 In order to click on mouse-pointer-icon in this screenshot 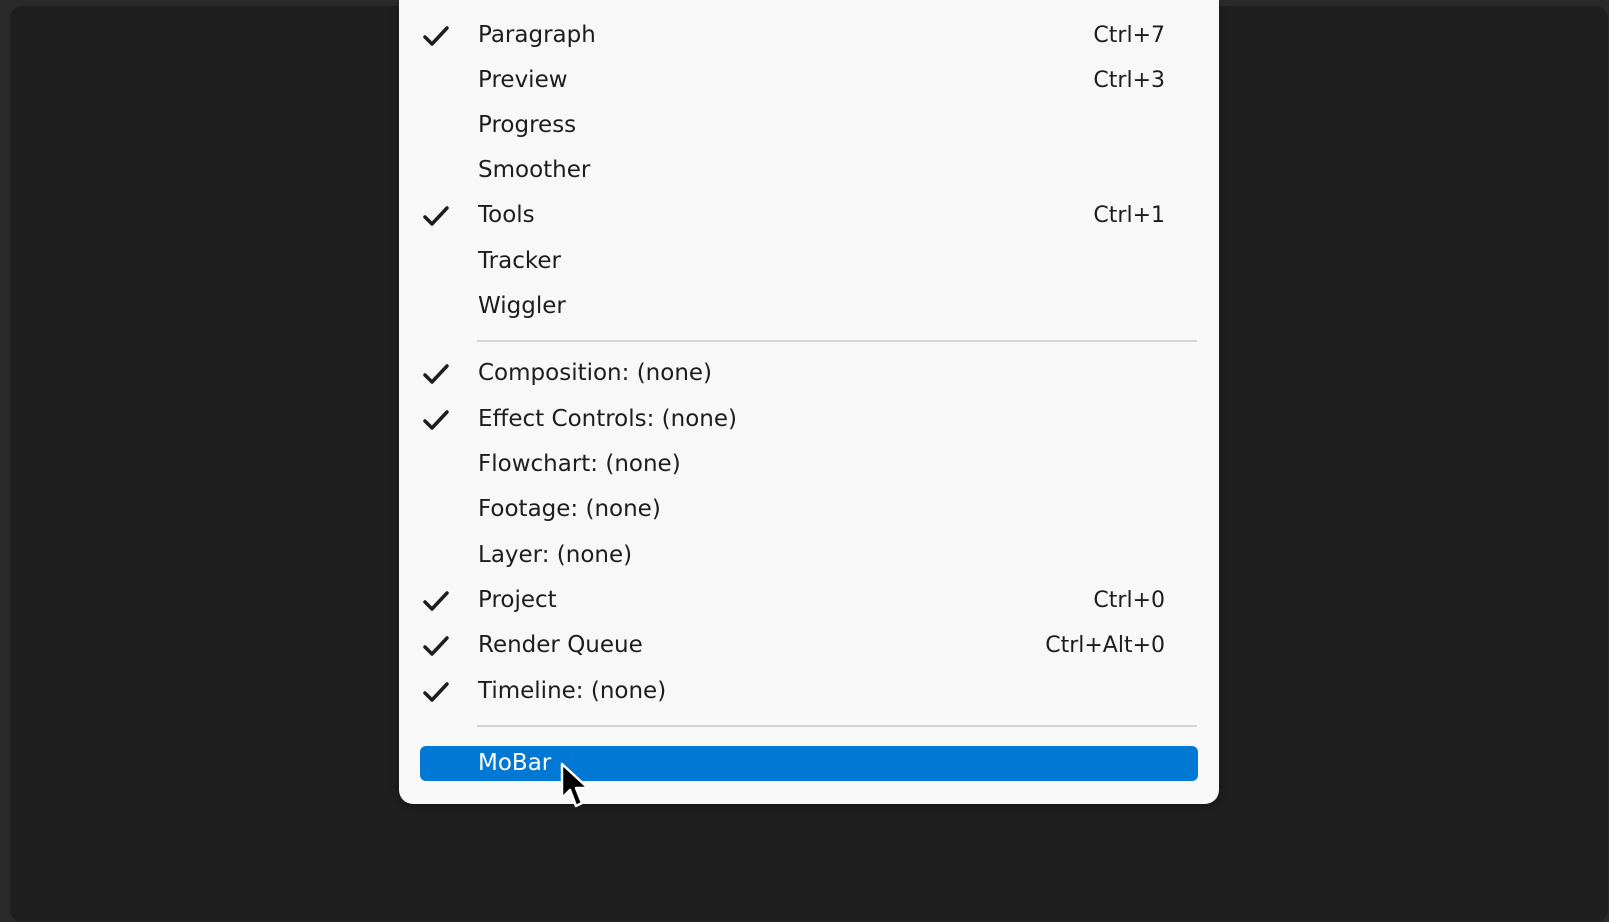, I will do `click(575, 785)`.